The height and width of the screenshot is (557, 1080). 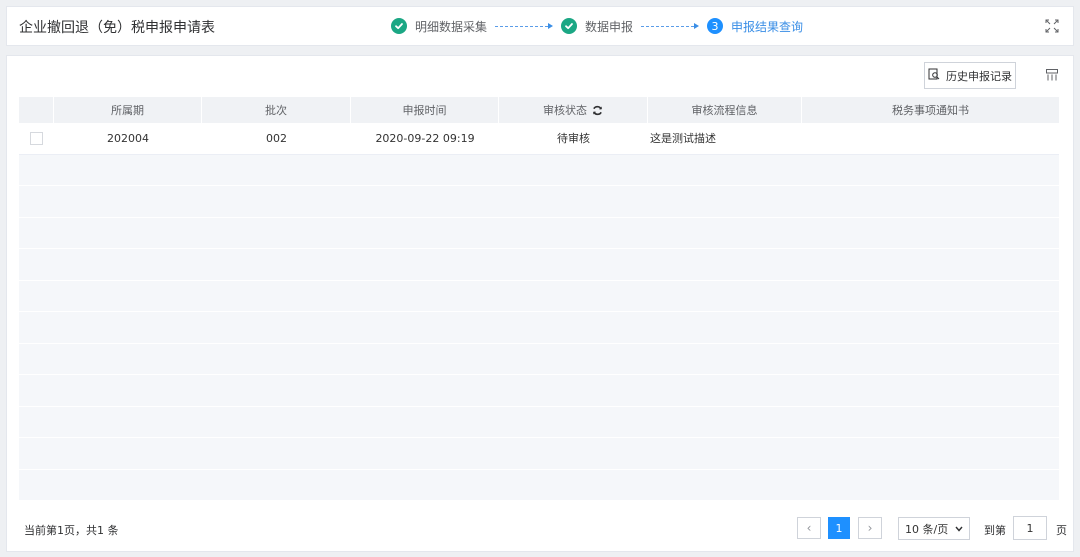 I want to click on cell-time: 2020-09-22 09:19, so click(x=425, y=138).